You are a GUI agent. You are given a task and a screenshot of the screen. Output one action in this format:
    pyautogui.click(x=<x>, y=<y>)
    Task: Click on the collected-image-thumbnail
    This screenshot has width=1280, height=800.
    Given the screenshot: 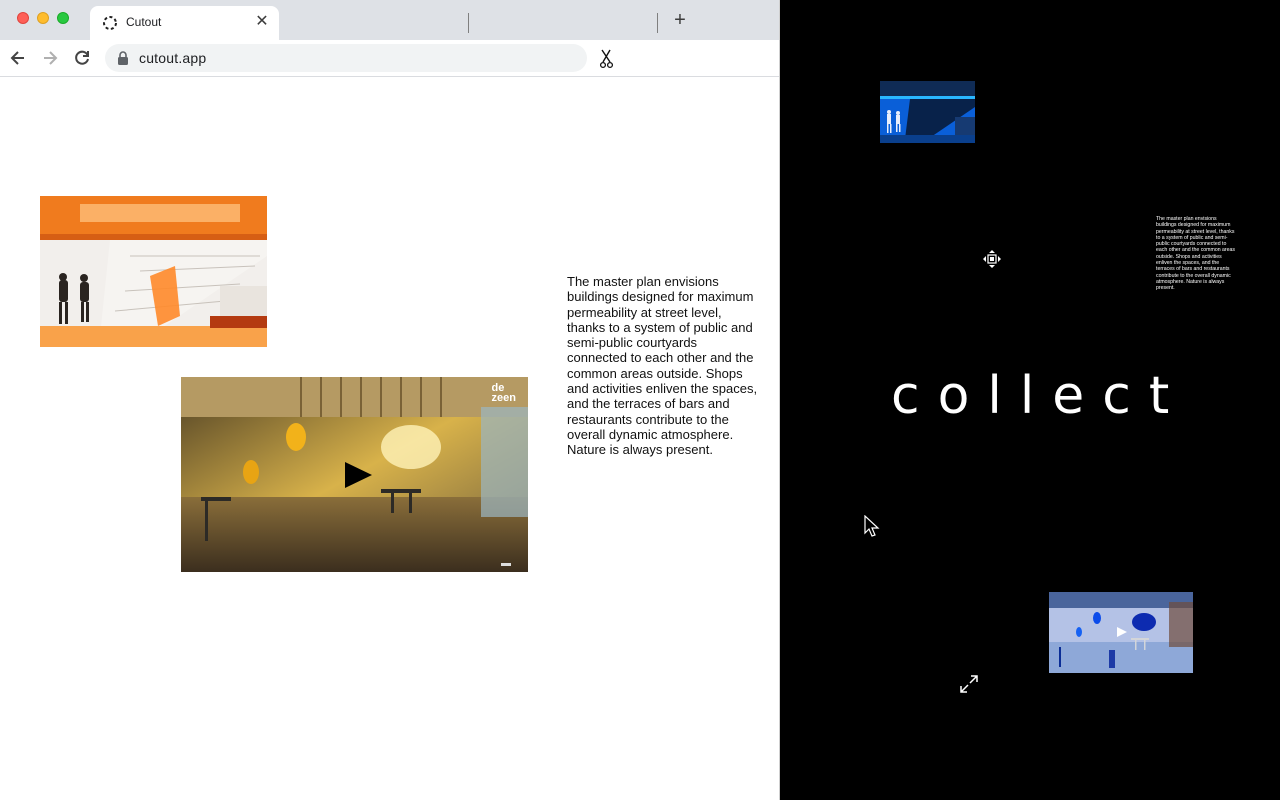 What is the action you would take?
    pyautogui.click(x=927, y=112)
    